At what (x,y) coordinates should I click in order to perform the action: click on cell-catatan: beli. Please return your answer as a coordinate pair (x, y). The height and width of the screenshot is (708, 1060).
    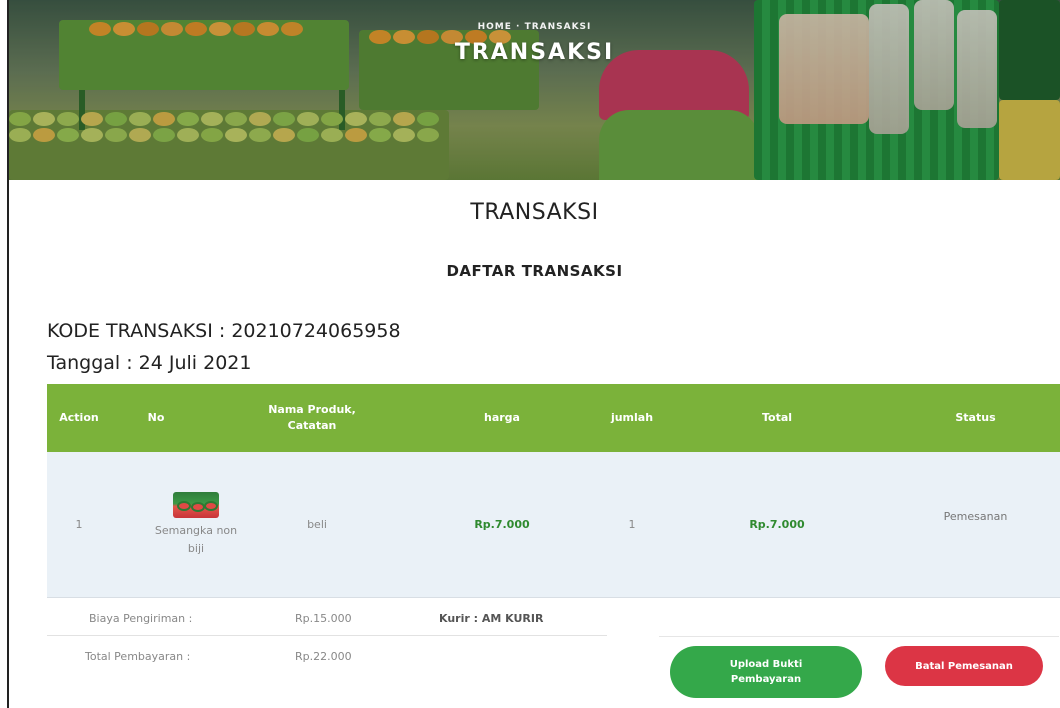
    Looking at the image, I should click on (317, 525).